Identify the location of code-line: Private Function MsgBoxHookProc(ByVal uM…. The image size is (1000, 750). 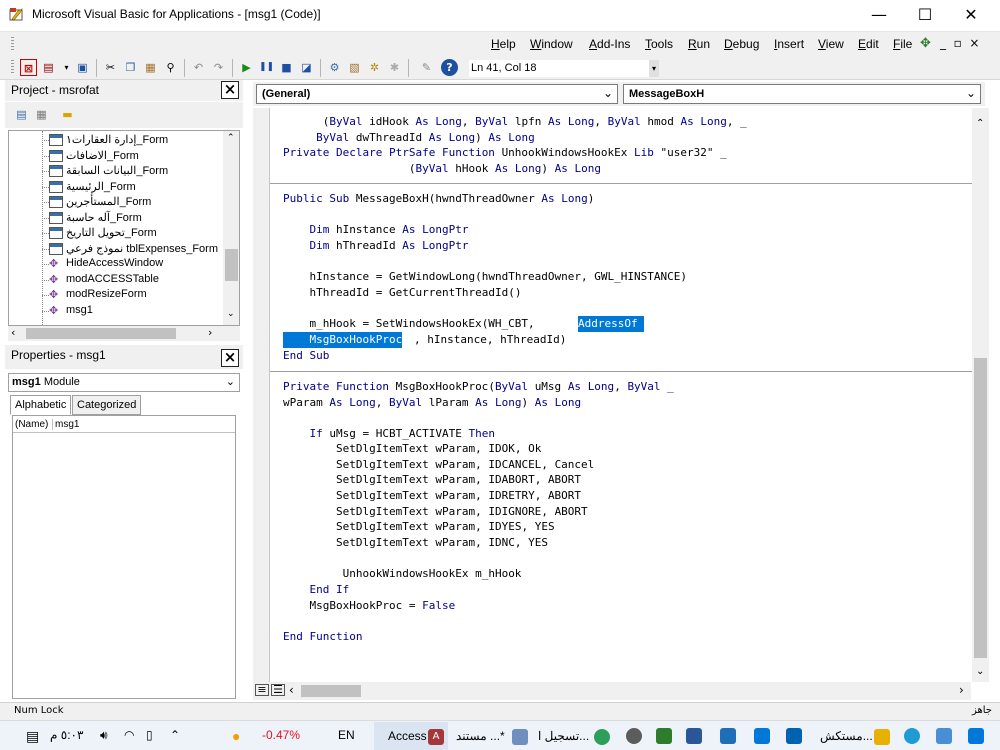
(478, 387).